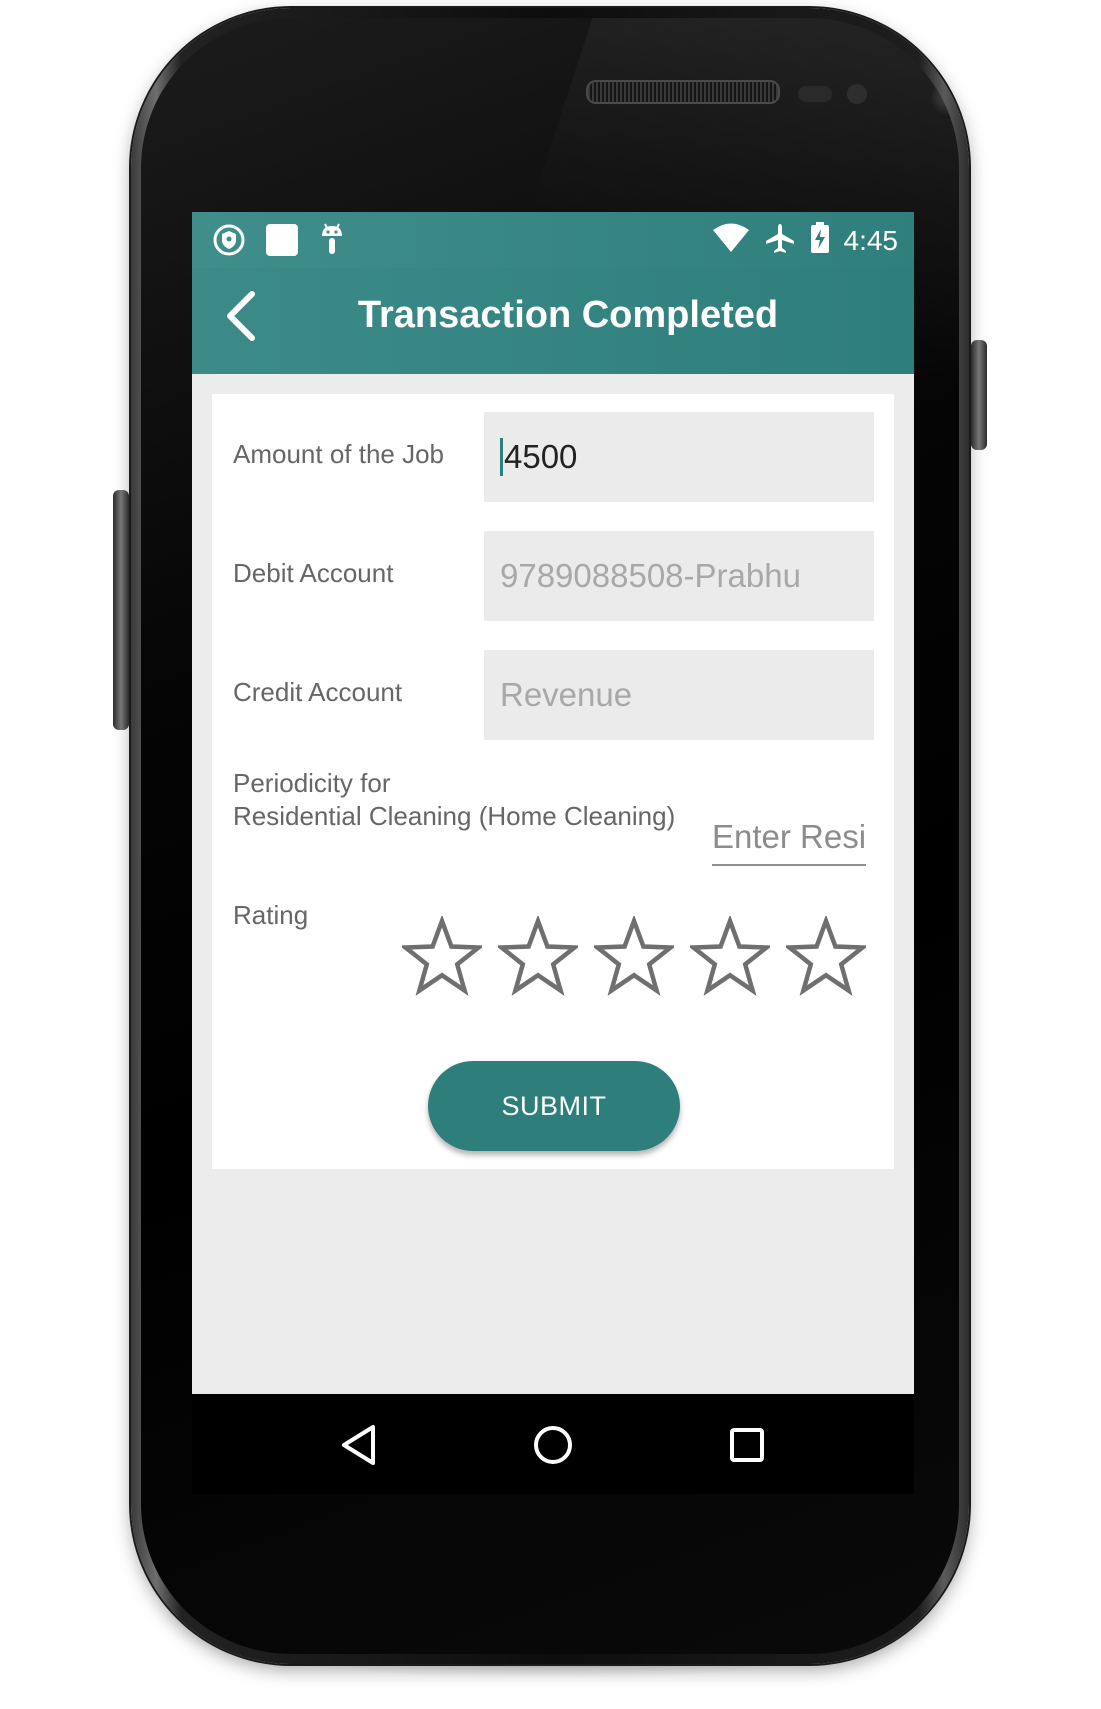  I want to click on rating-label: Rating, so click(271, 915).